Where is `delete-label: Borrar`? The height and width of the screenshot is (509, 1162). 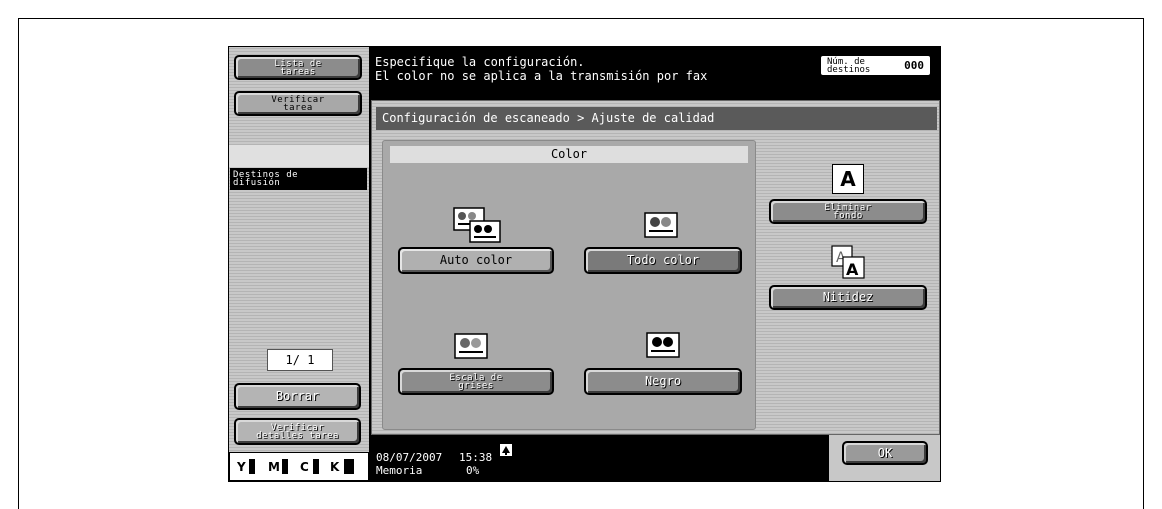
delete-label: Borrar is located at coordinates (297, 396).